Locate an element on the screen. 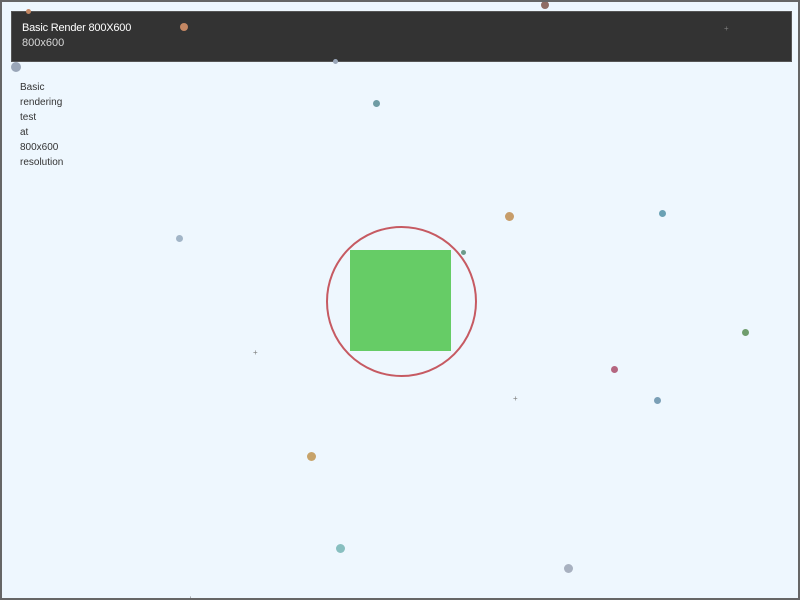  description-line: at is located at coordinates (24, 132).